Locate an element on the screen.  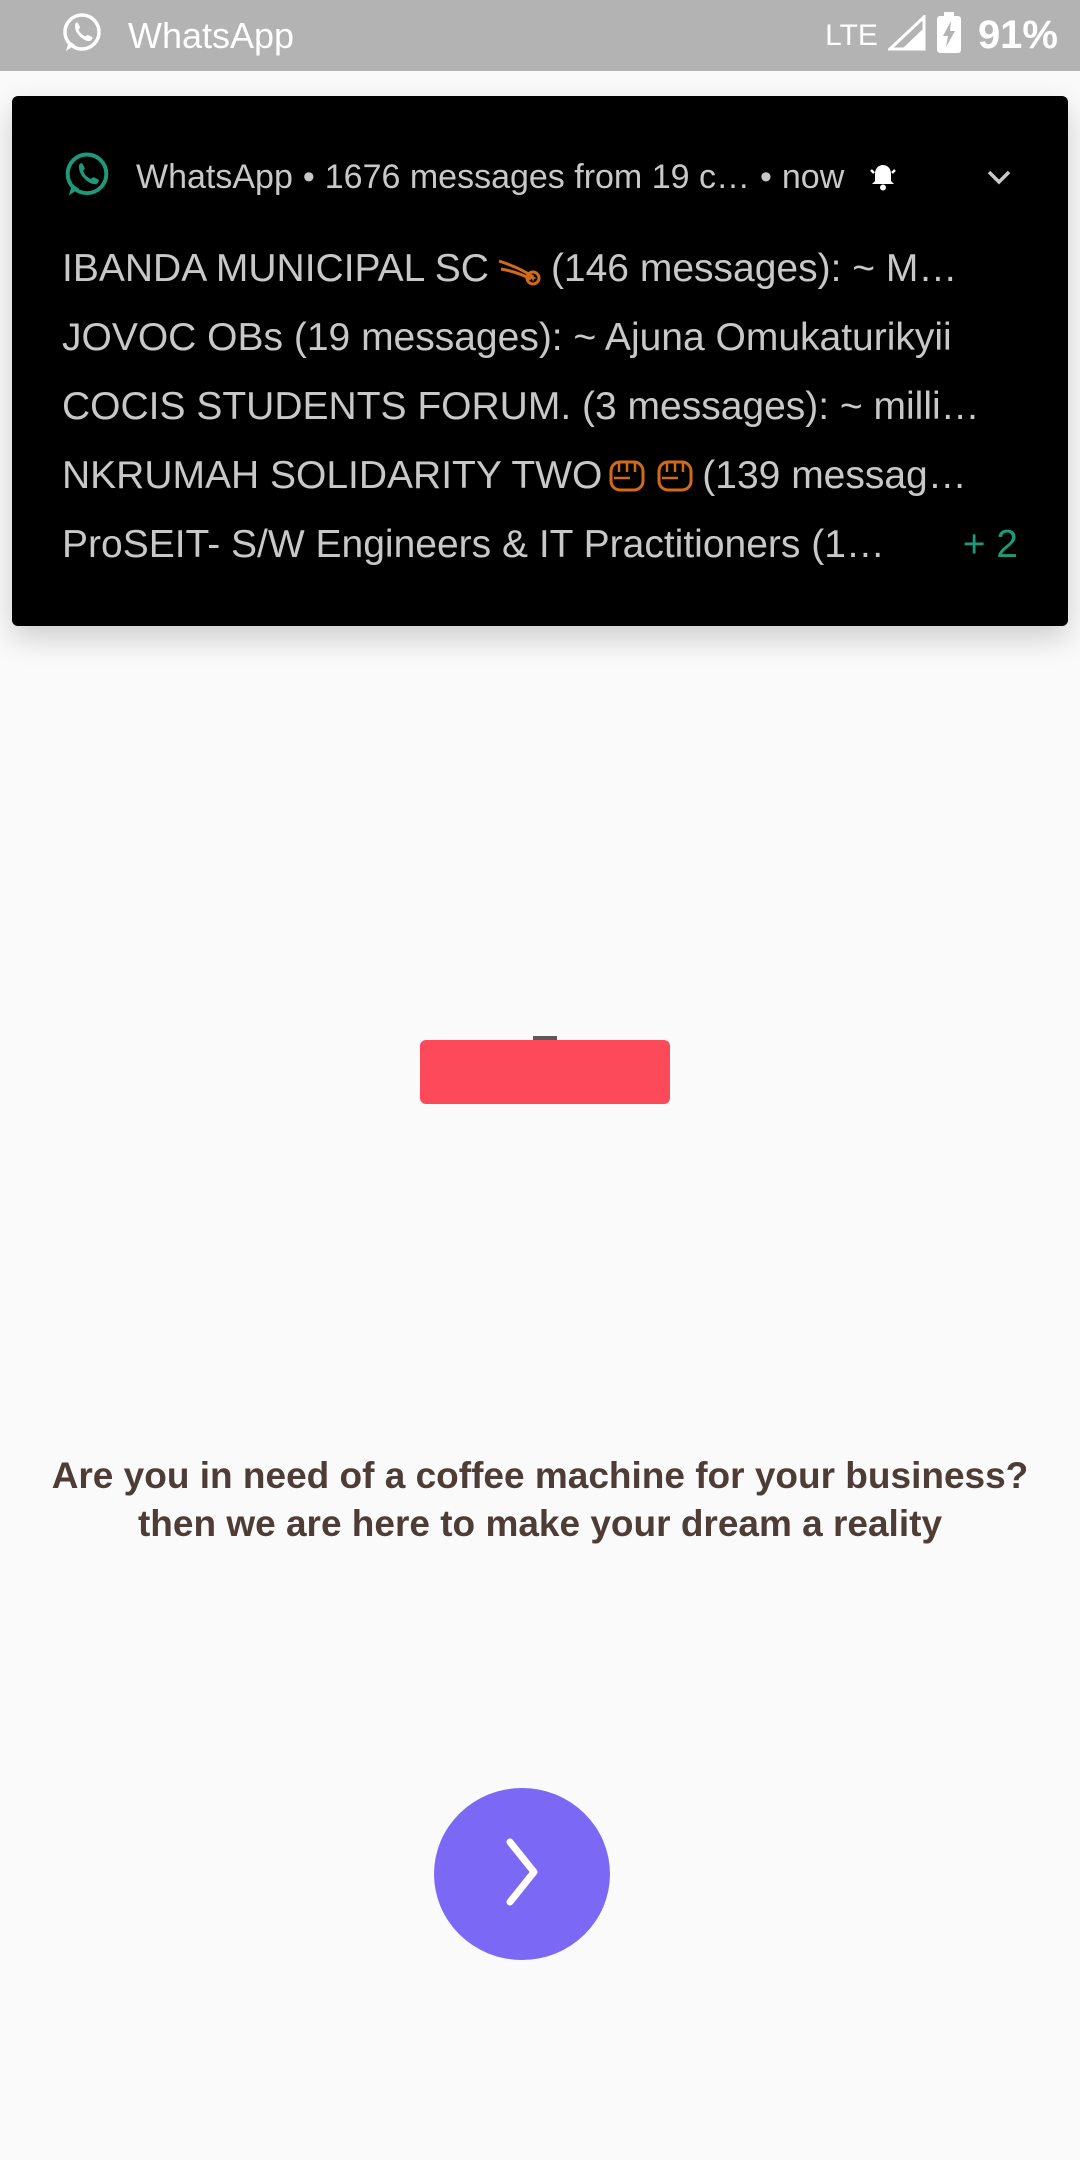
chevron-down-icon is located at coordinates (1007, 177).